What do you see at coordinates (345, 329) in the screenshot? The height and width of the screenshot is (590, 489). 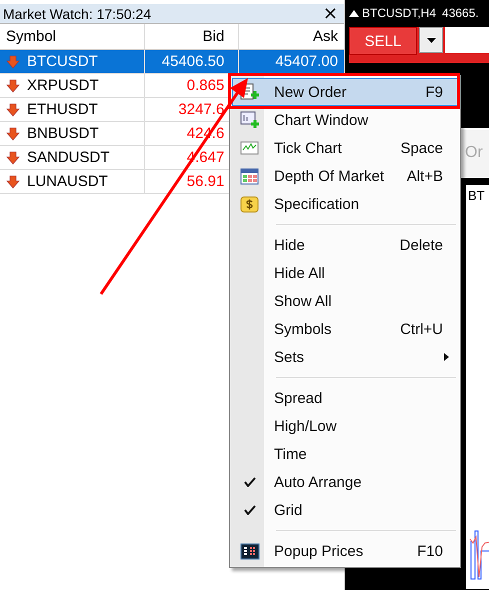 I see `menu-item: Symbols Ctrl+U` at bounding box center [345, 329].